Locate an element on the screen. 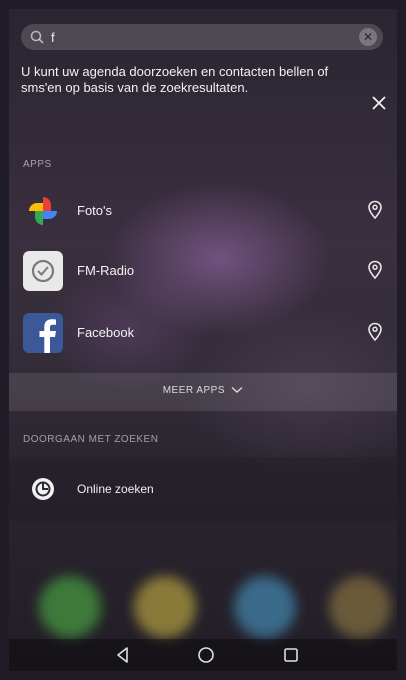 This screenshot has height=680, width=406. more-apps-label: MEER APPS is located at coordinates (194, 390).